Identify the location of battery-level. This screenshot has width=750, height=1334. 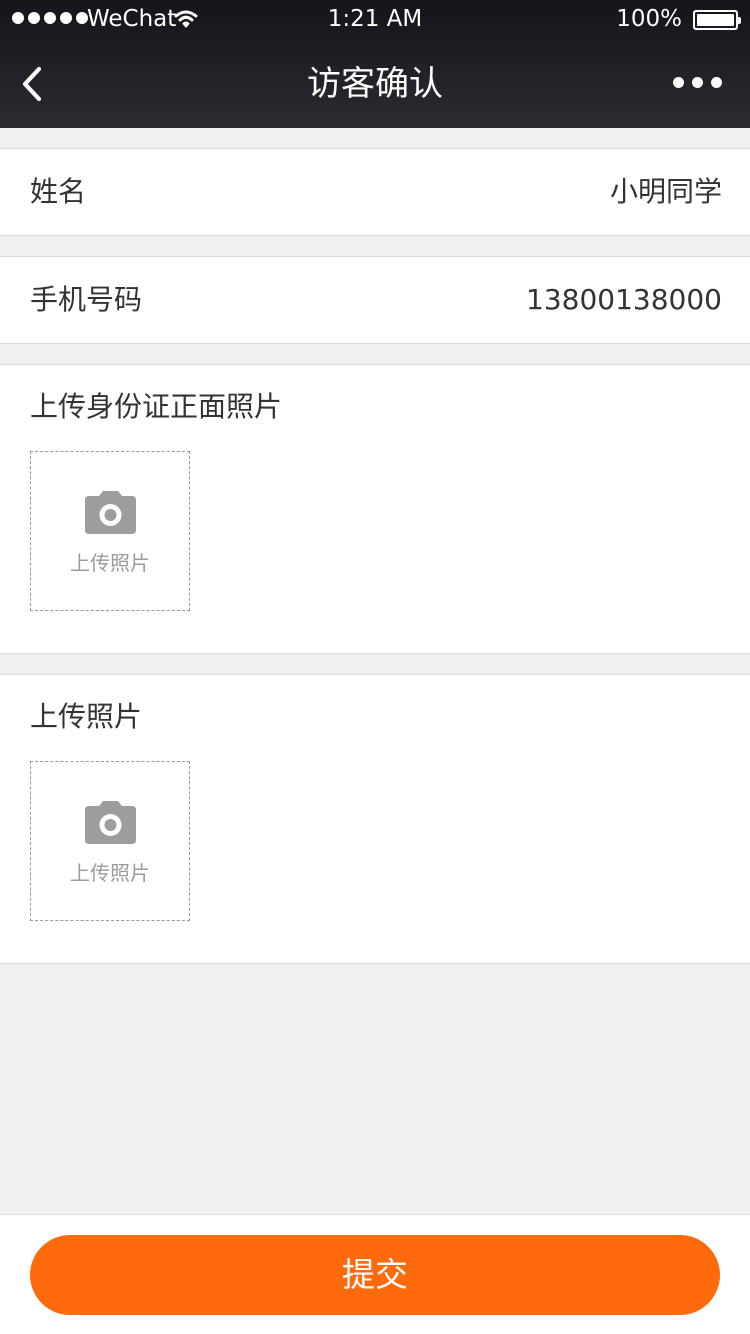
(715, 20).